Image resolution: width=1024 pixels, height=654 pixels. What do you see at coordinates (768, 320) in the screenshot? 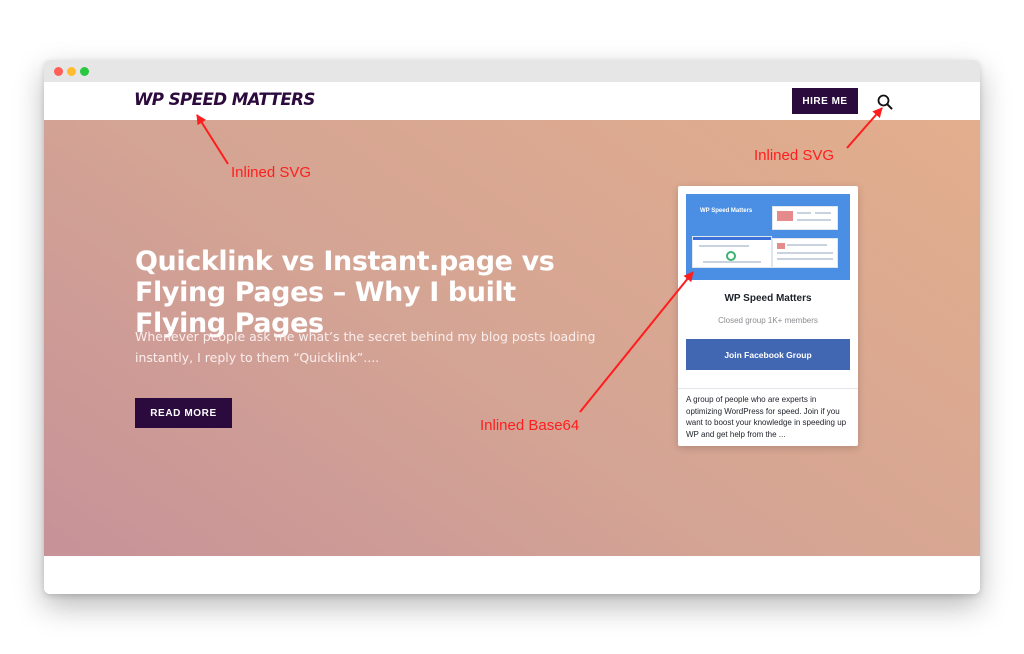
I see `group-meta: Closed group 1K+ members` at bounding box center [768, 320].